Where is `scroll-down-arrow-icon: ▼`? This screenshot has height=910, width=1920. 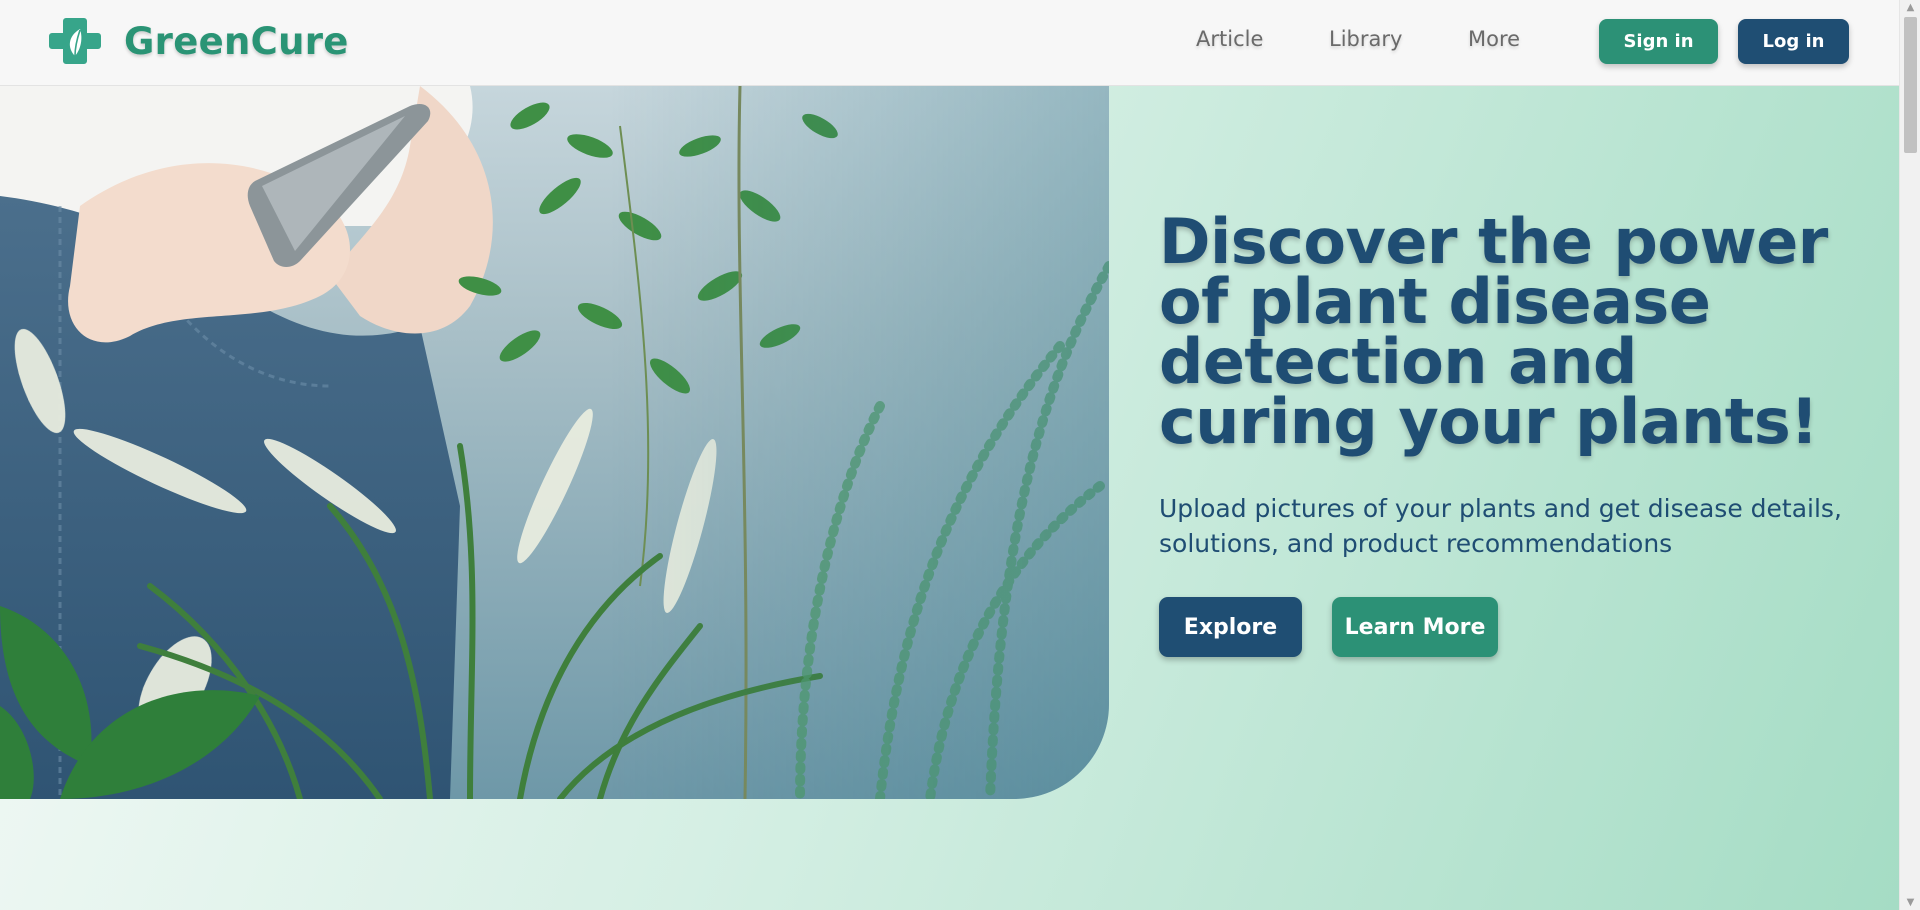
scroll-down-arrow-icon: ▼ is located at coordinates (1910, 902).